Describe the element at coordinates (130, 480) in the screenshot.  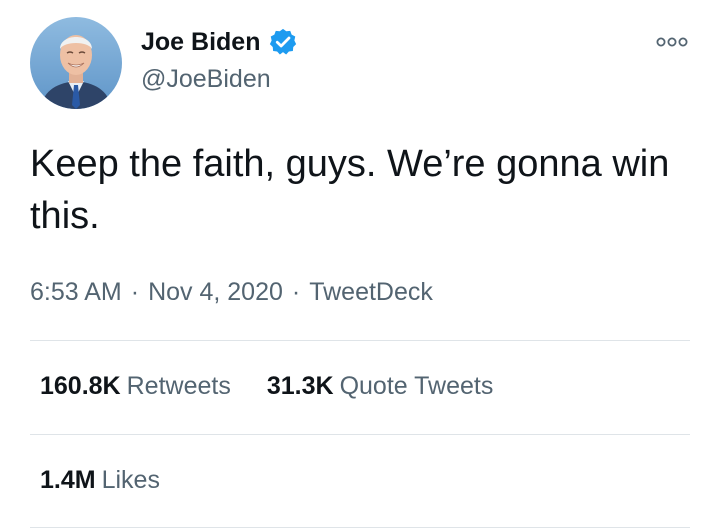
I see `likes-label: Likes` at that location.